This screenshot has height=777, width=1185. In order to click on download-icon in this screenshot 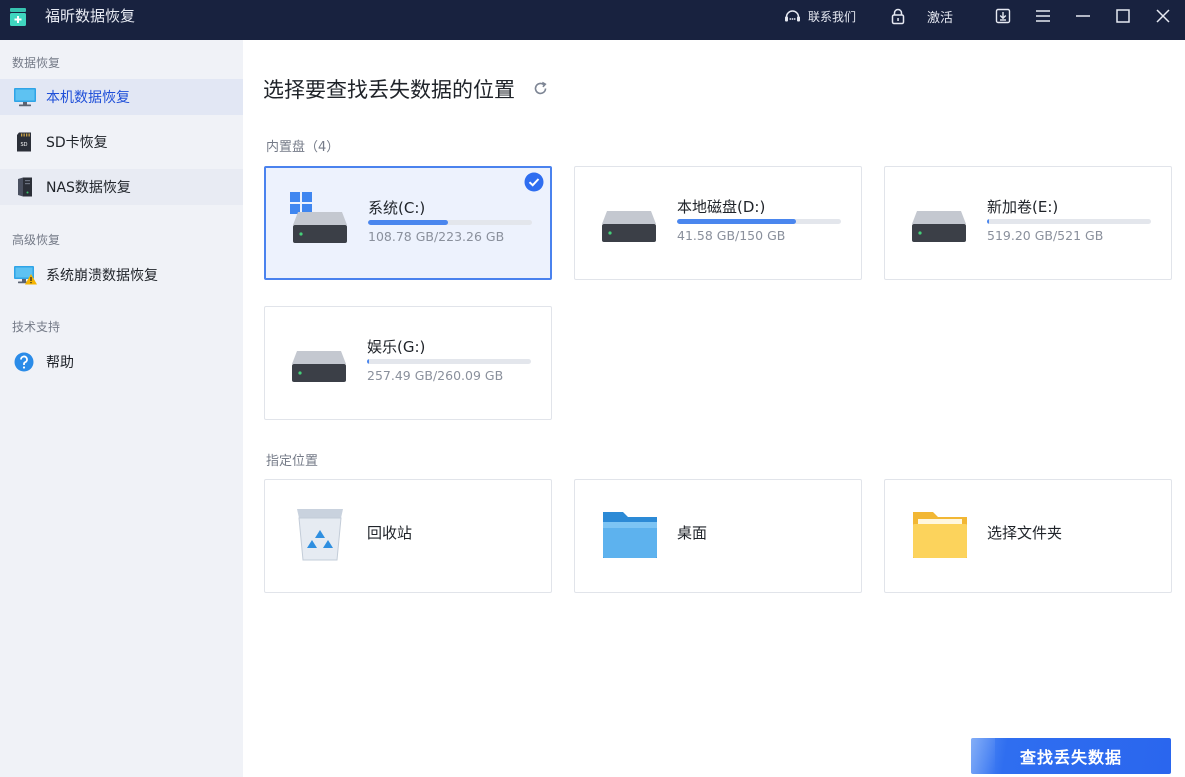, I will do `click(1003, 16)`.